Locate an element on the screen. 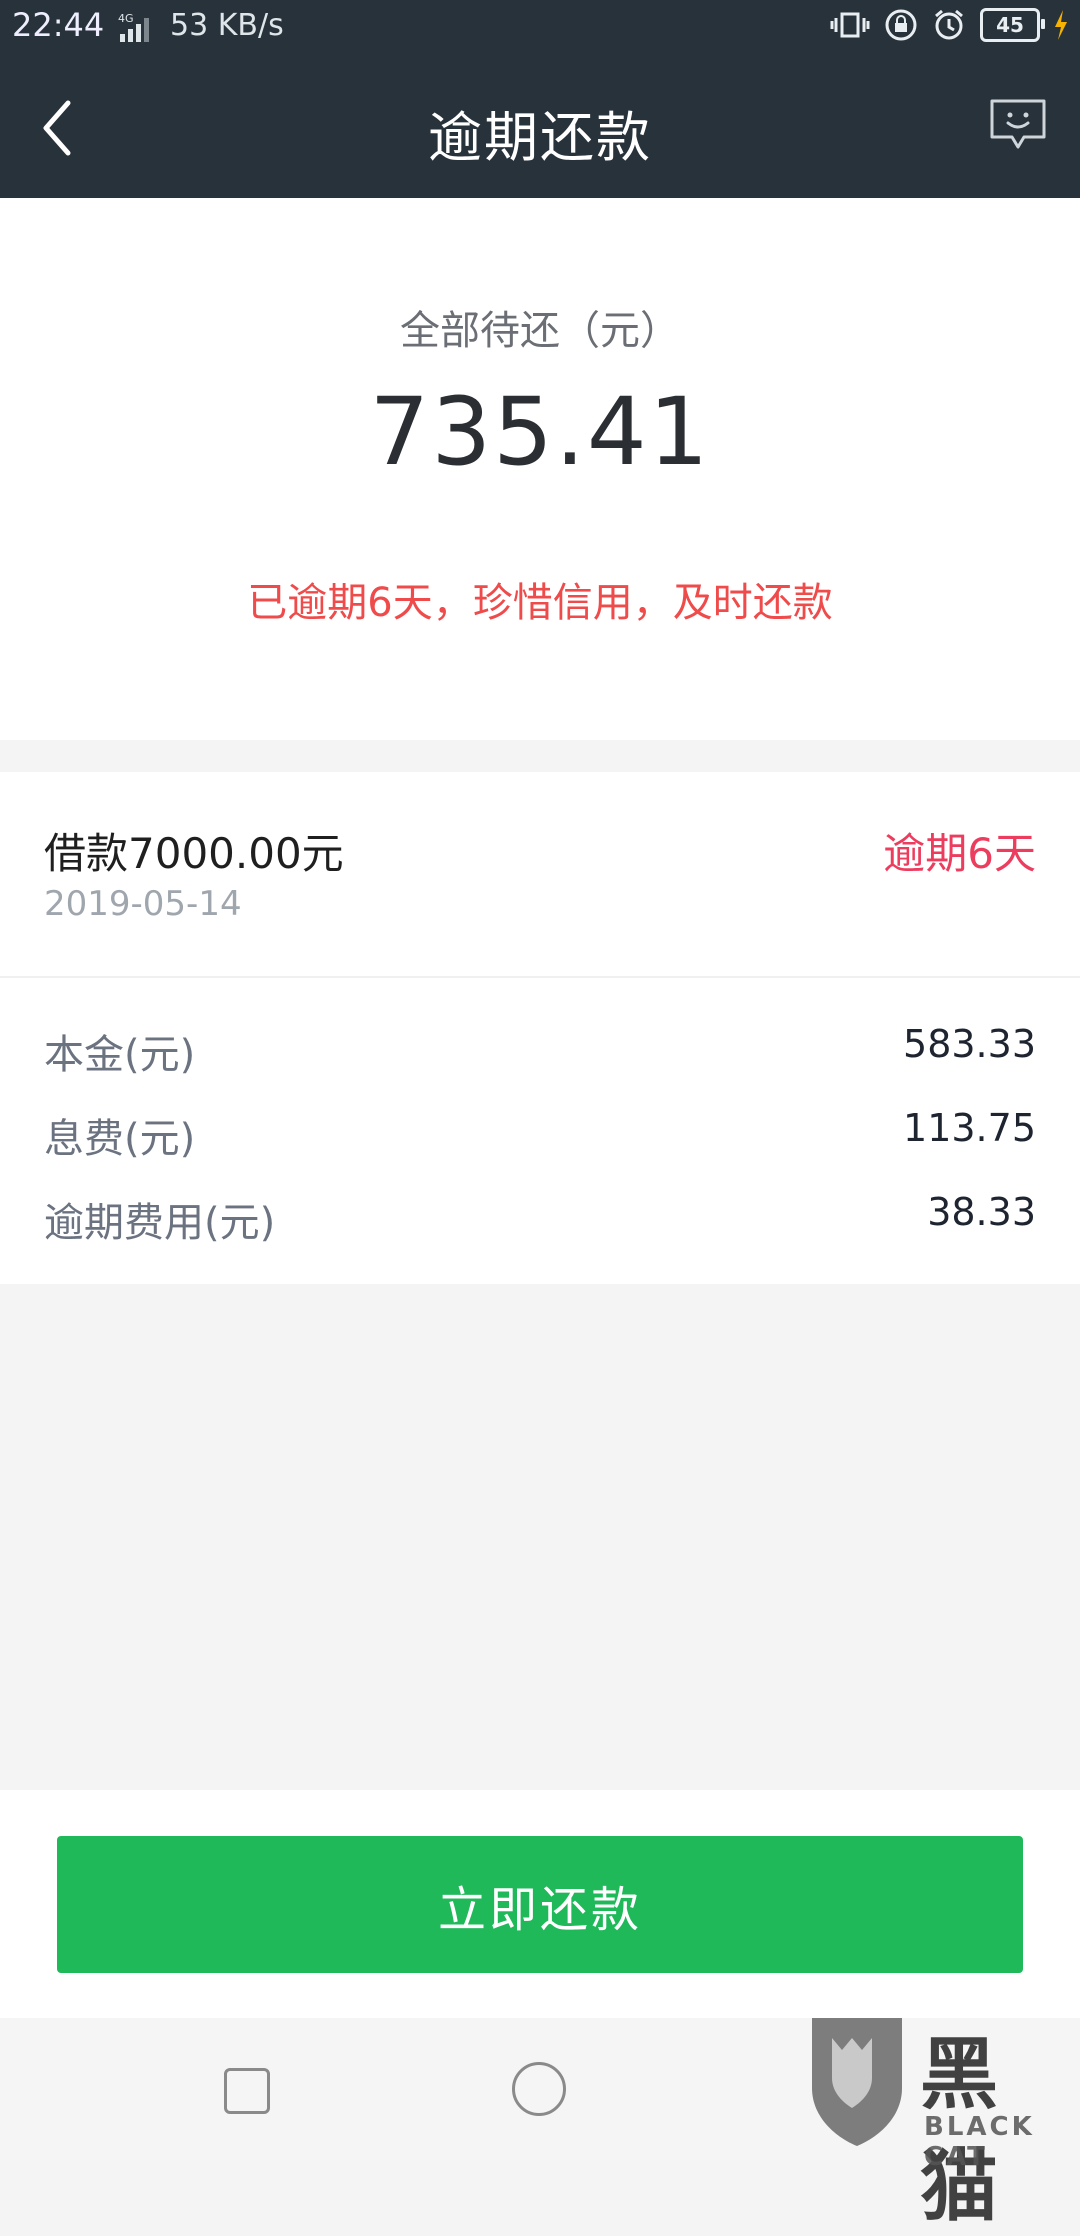 The height and width of the screenshot is (2236, 1080). status-icons: 45 is located at coordinates (949, 25).